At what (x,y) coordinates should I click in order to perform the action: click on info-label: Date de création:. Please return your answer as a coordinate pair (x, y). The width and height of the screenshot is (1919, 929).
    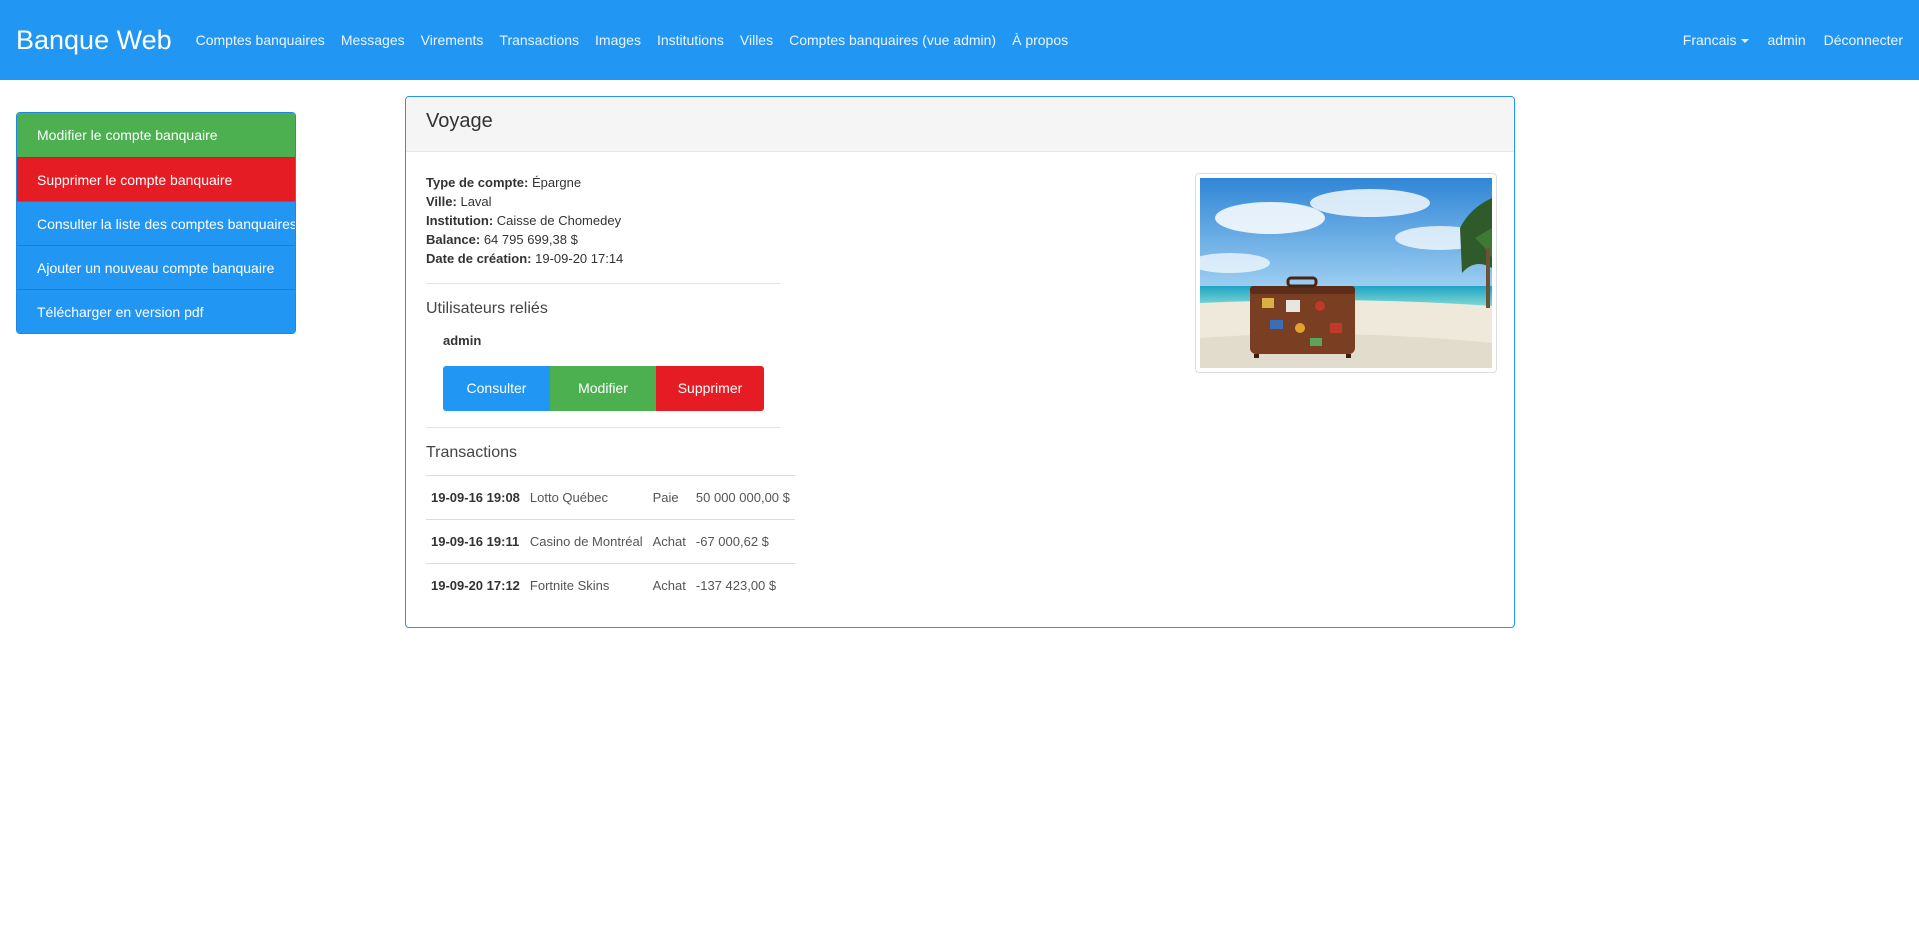
    Looking at the image, I should click on (479, 258).